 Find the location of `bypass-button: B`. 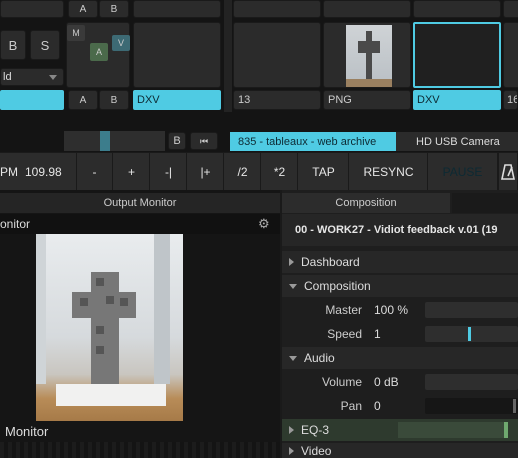

bypass-button: B is located at coordinates (13, 45).